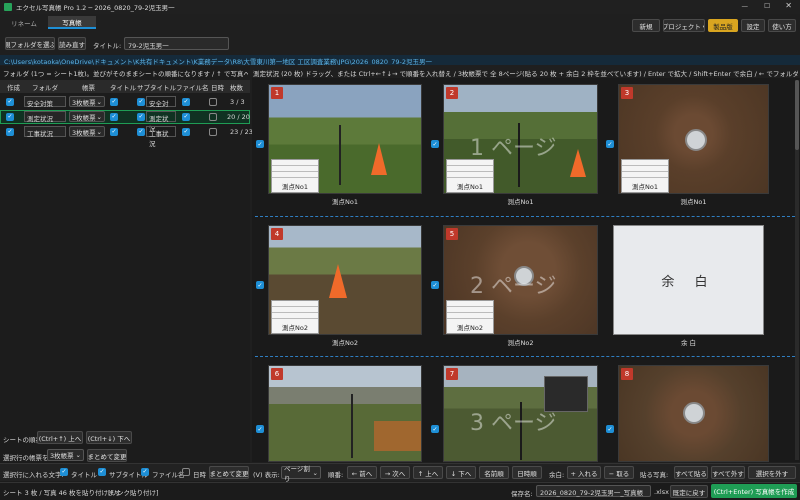 This screenshot has height=500, width=800. I want to click on up-button: ↑ 上へ, so click(428, 472).